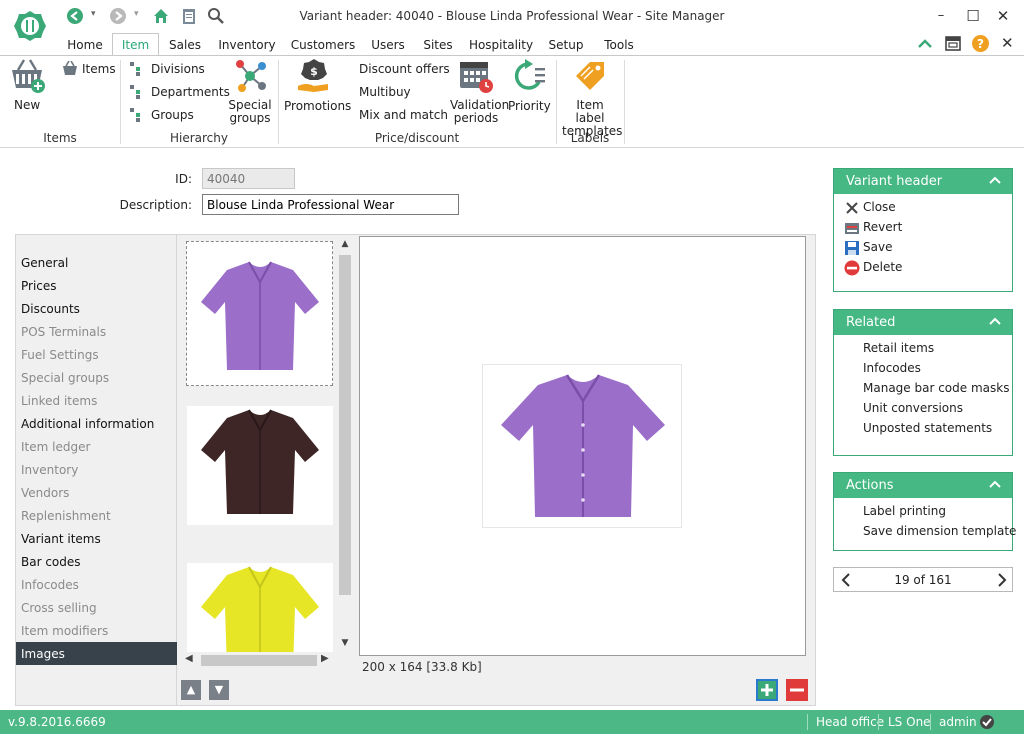 Image resolution: width=1024 pixels, height=734 pixels. I want to click on help-icon: ?, so click(980, 43).